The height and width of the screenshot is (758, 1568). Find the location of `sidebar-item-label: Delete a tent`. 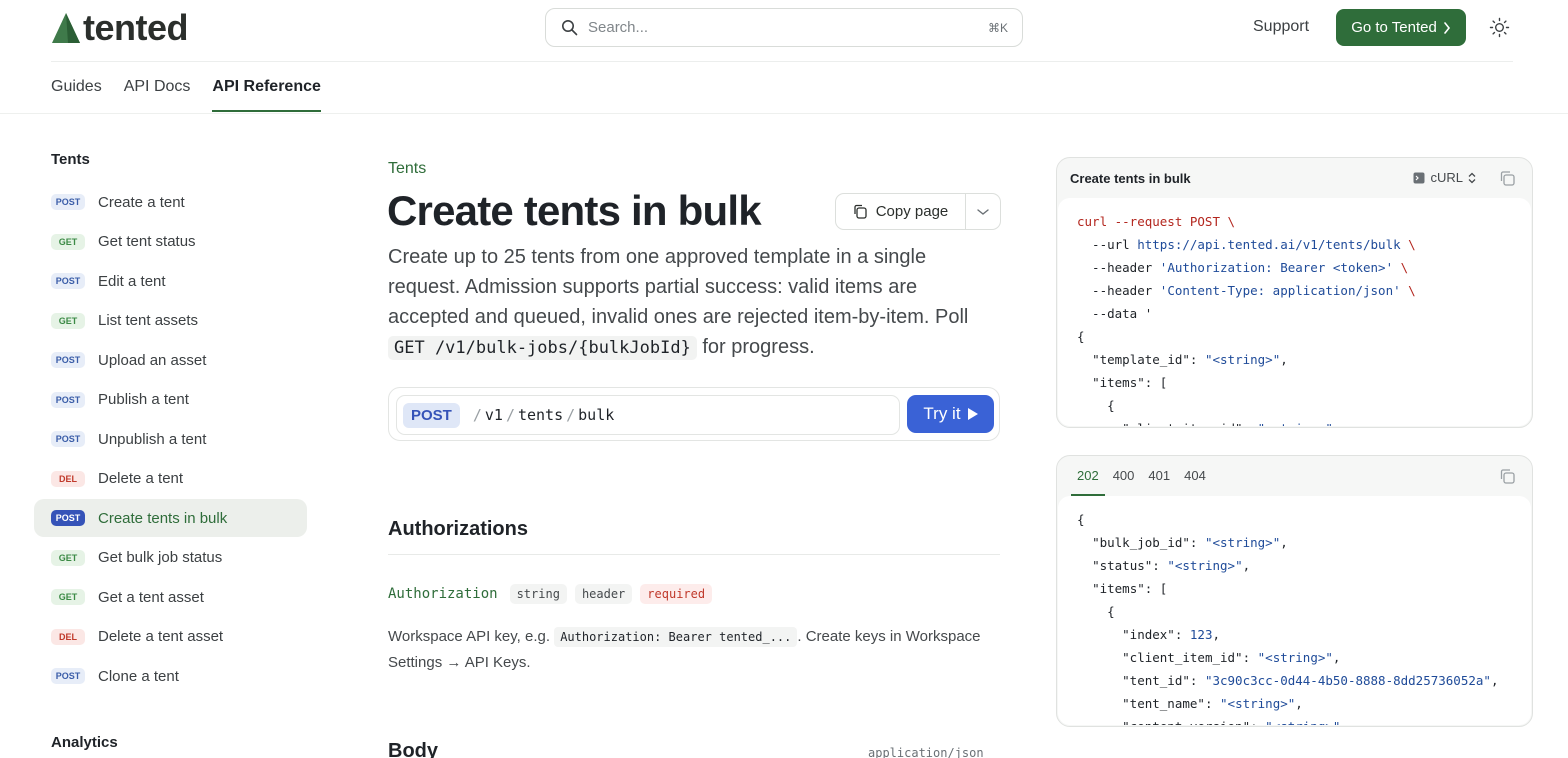

sidebar-item-label: Delete a tent is located at coordinates (141, 478).